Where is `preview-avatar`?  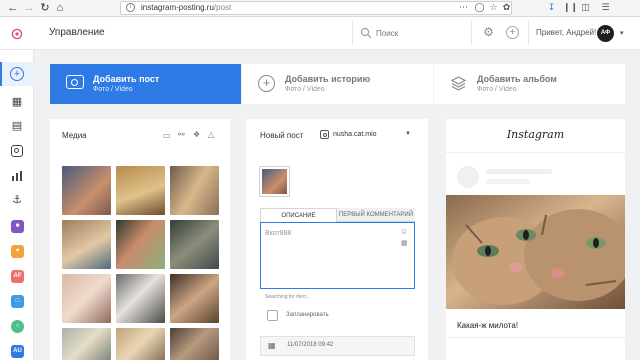 preview-avatar is located at coordinates (468, 177).